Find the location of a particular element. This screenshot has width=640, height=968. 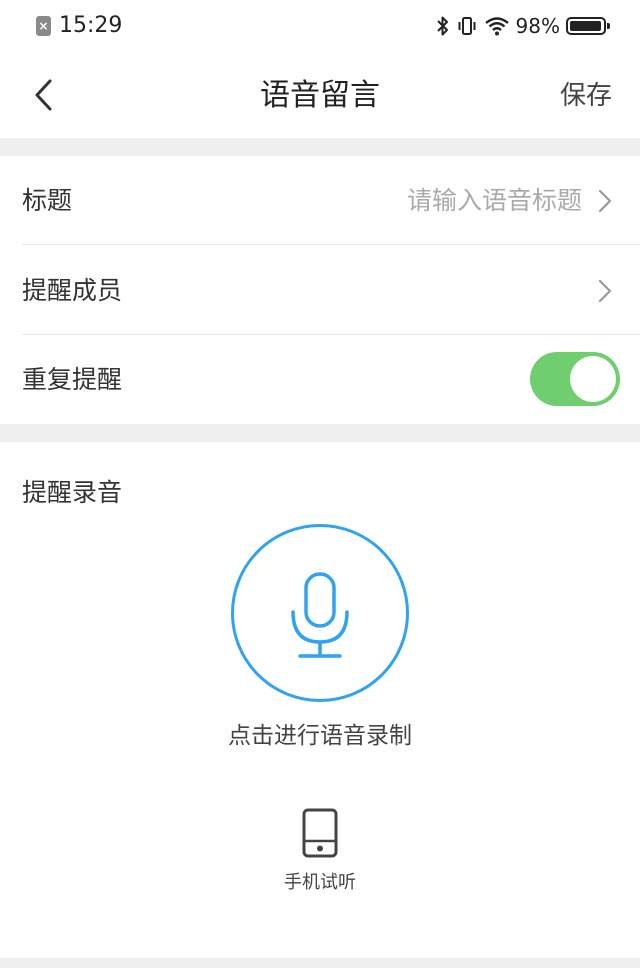

repeat-toggle is located at coordinates (575, 379).